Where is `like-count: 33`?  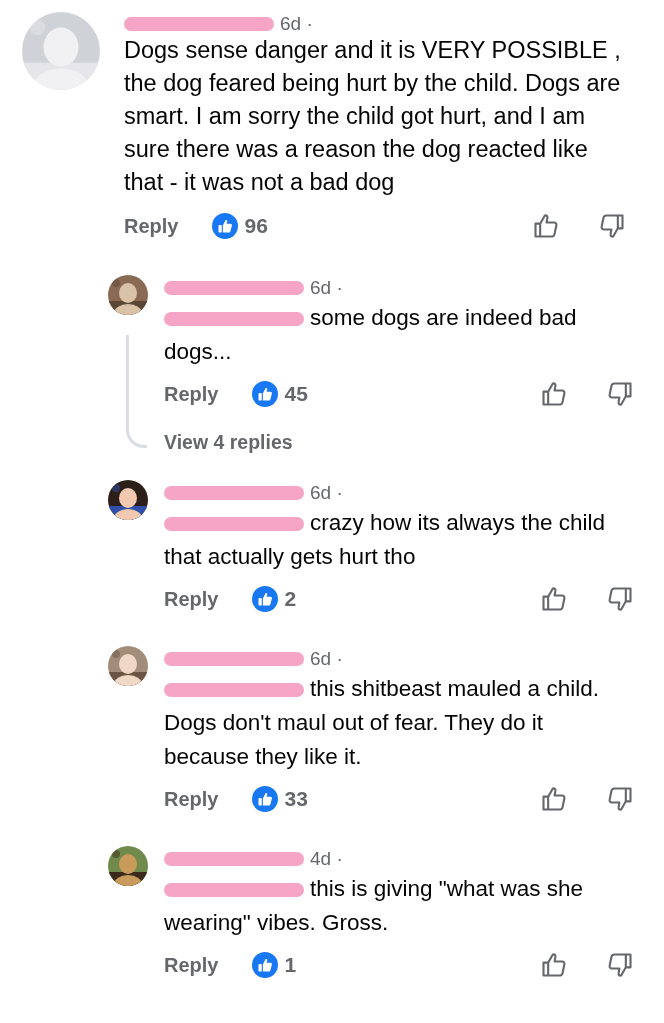 like-count: 33 is located at coordinates (296, 799).